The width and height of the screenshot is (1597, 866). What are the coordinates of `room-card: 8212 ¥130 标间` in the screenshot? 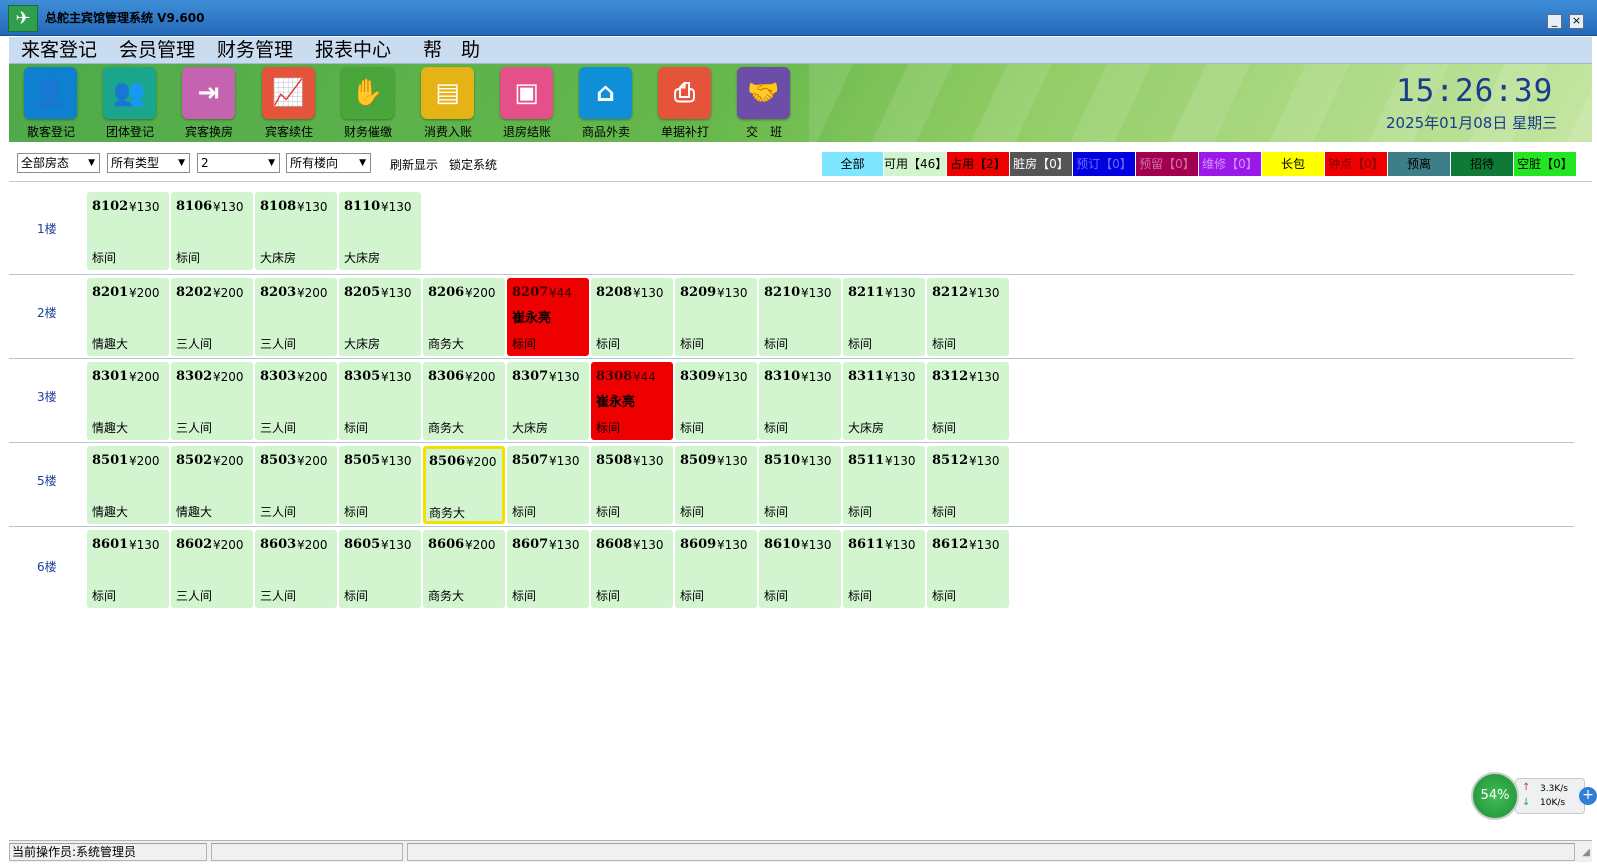 It's located at (968, 317).